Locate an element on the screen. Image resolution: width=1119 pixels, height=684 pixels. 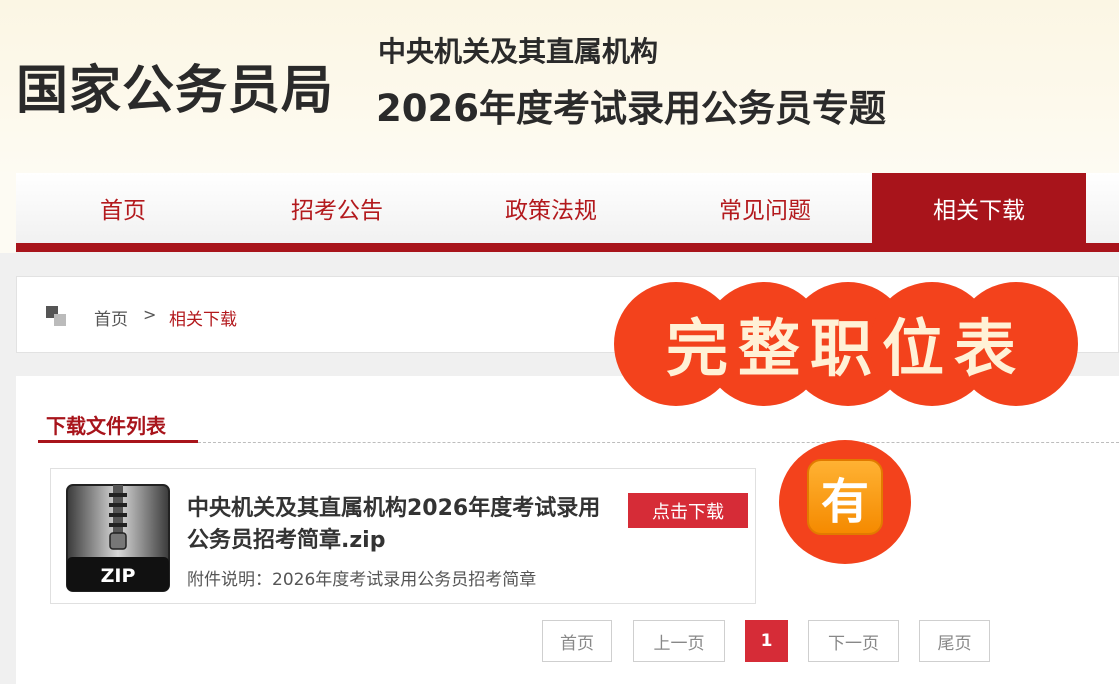
file-description: 附件说明：2026年度考试录用公务员招考简章 is located at coordinates (362, 580).